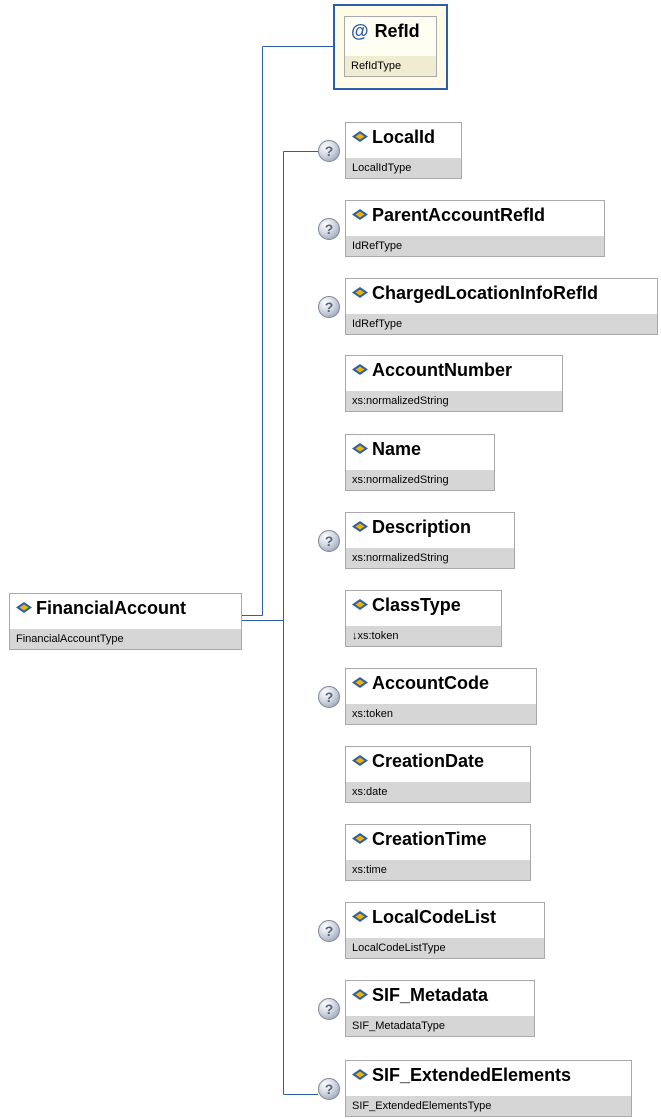 This screenshot has height=1119, width=661. I want to click on element-name: SIF_Metadata, so click(430, 995).